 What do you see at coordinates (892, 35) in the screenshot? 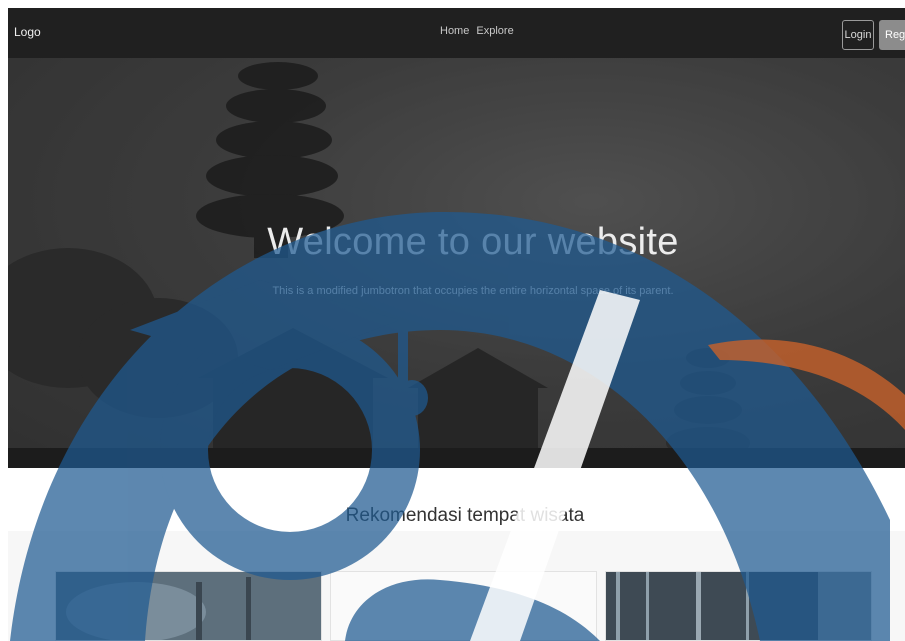
I see `register-button: Register` at bounding box center [892, 35].